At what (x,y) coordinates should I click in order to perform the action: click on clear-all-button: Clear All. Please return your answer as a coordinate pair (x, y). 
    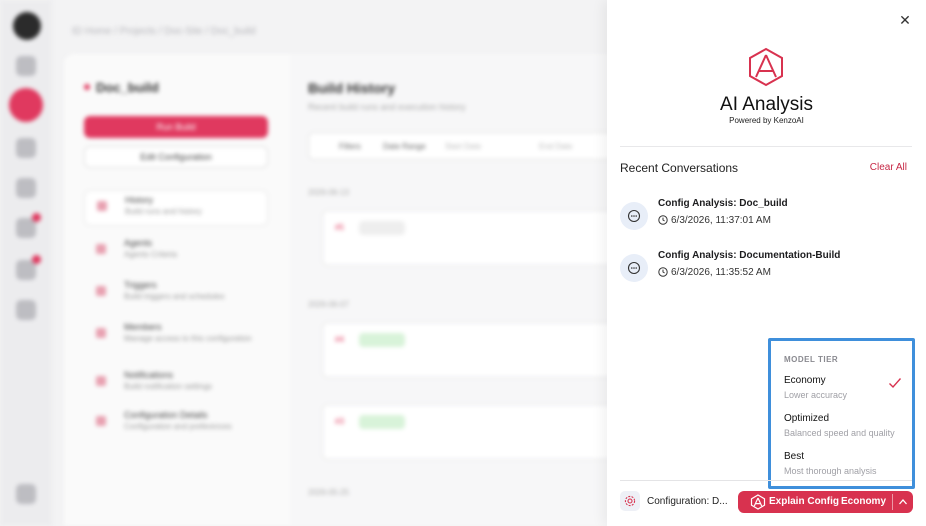
    Looking at the image, I should click on (888, 167).